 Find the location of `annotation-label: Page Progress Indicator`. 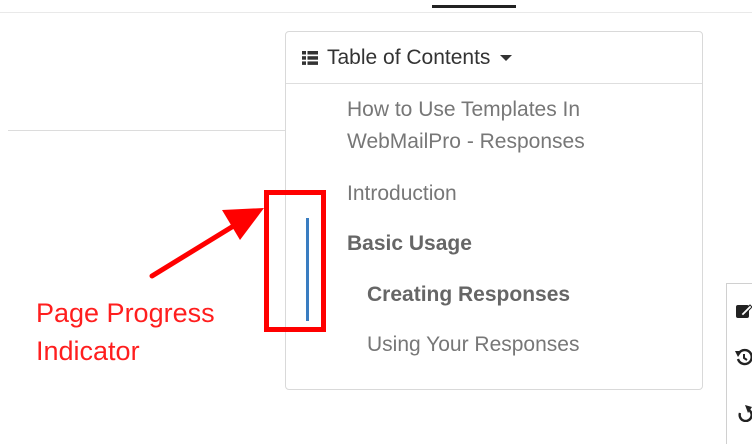

annotation-label: Page Progress Indicator is located at coordinates (125, 332).